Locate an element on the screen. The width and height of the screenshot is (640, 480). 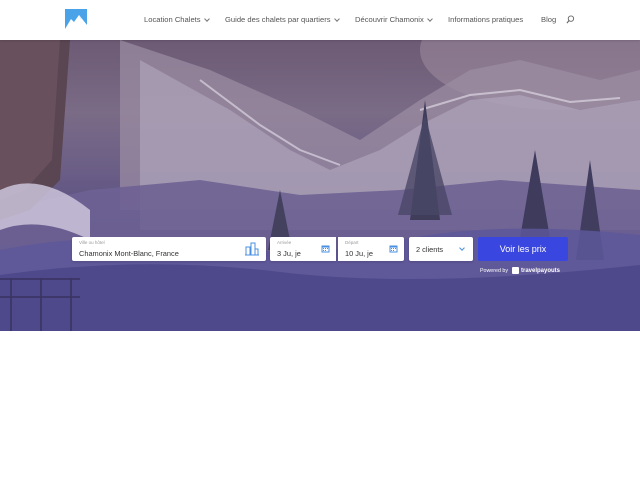
departure-date-field: Départ 10 Ju, je is located at coordinates (371, 249).